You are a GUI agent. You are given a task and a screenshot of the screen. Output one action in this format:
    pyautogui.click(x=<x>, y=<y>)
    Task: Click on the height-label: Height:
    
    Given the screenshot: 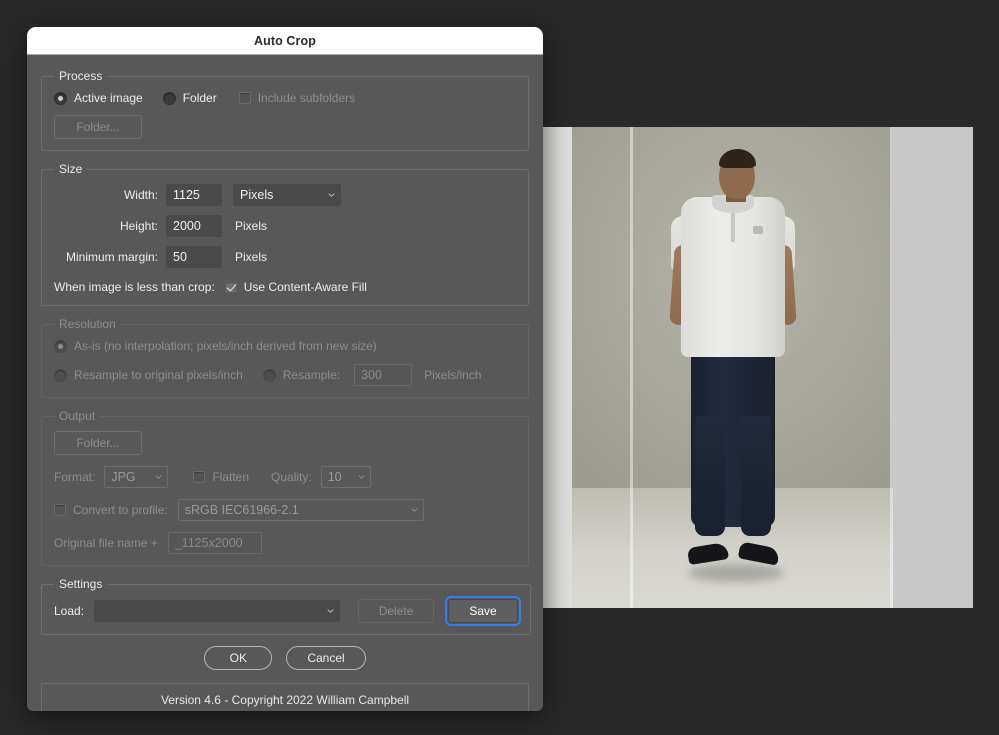 What is the action you would take?
    pyautogui.click(x=138, y=226)
    